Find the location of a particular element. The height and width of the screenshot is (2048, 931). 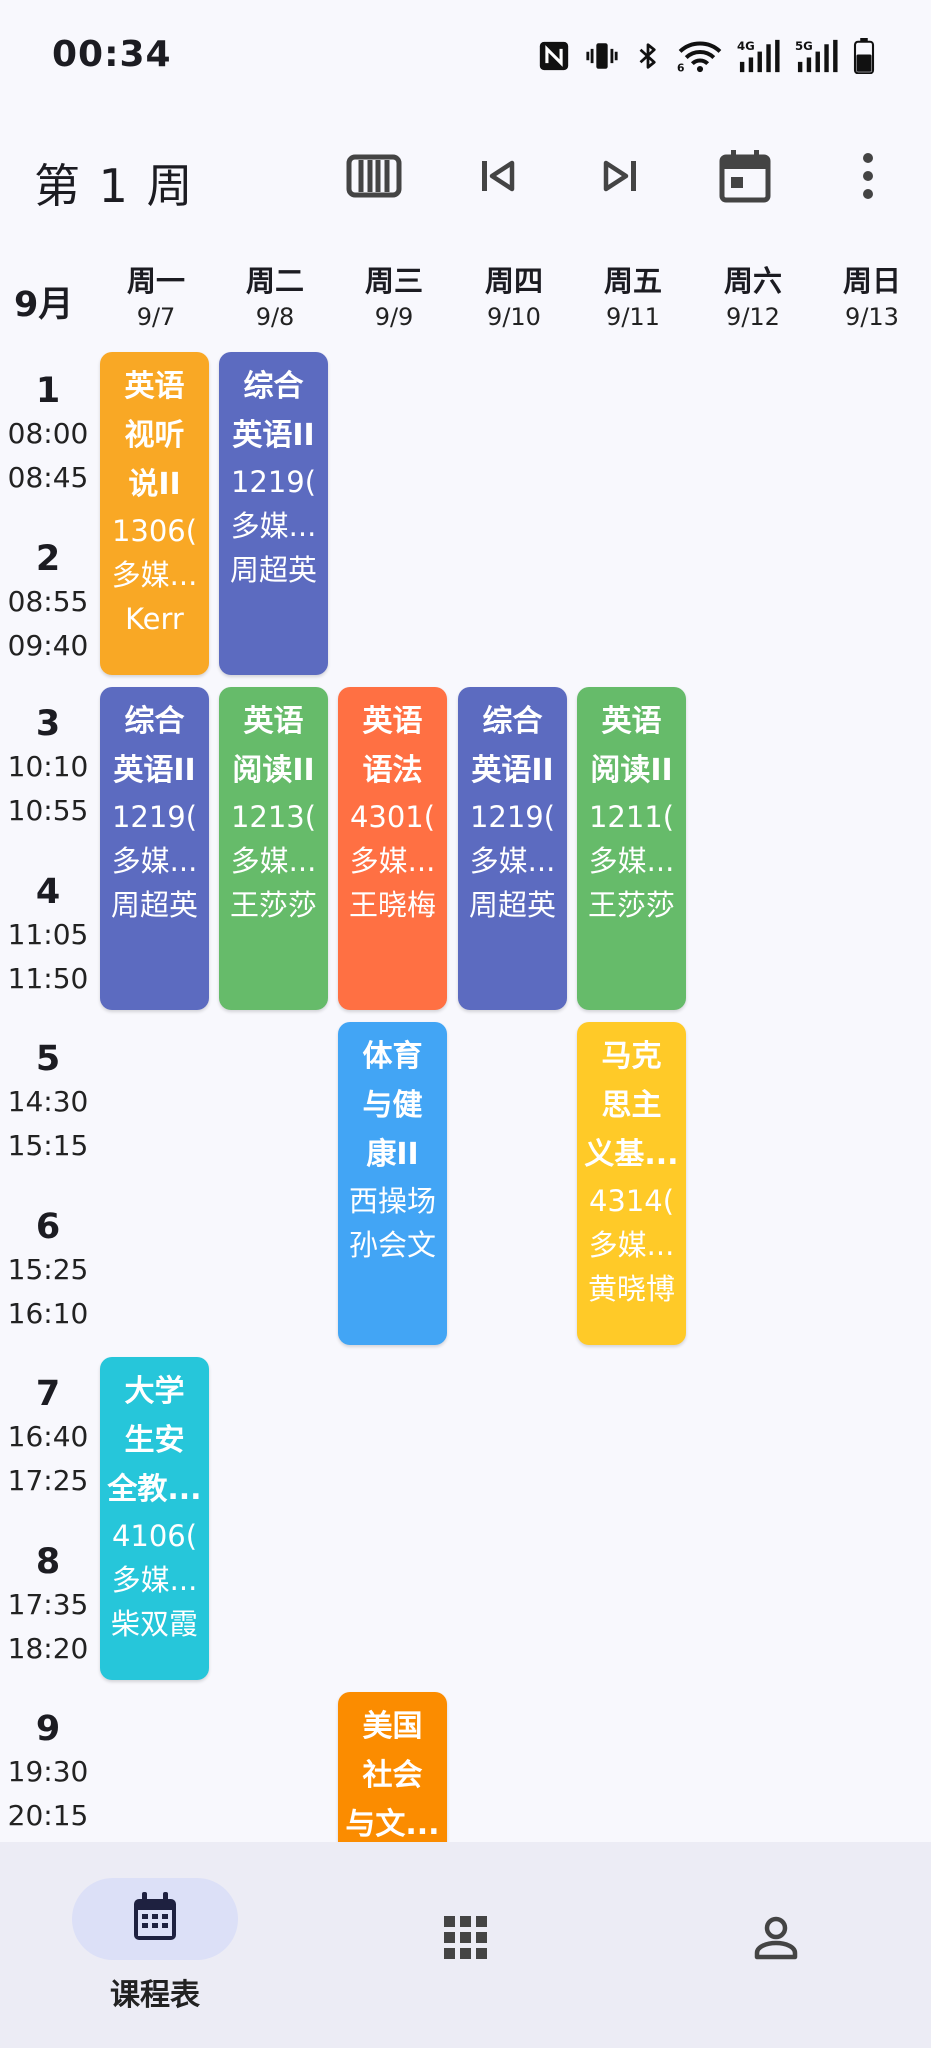

time-slot-2: 2 08:55 09:40 is located at coordinates (48, 603).